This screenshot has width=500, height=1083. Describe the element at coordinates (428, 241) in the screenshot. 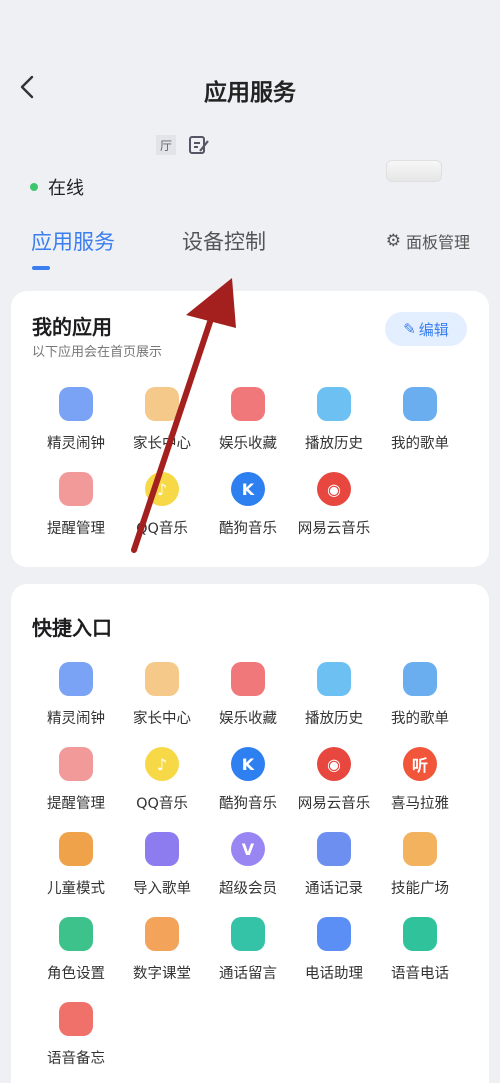

I see `panel-management-button: ⚙ 面板管理` at that location.